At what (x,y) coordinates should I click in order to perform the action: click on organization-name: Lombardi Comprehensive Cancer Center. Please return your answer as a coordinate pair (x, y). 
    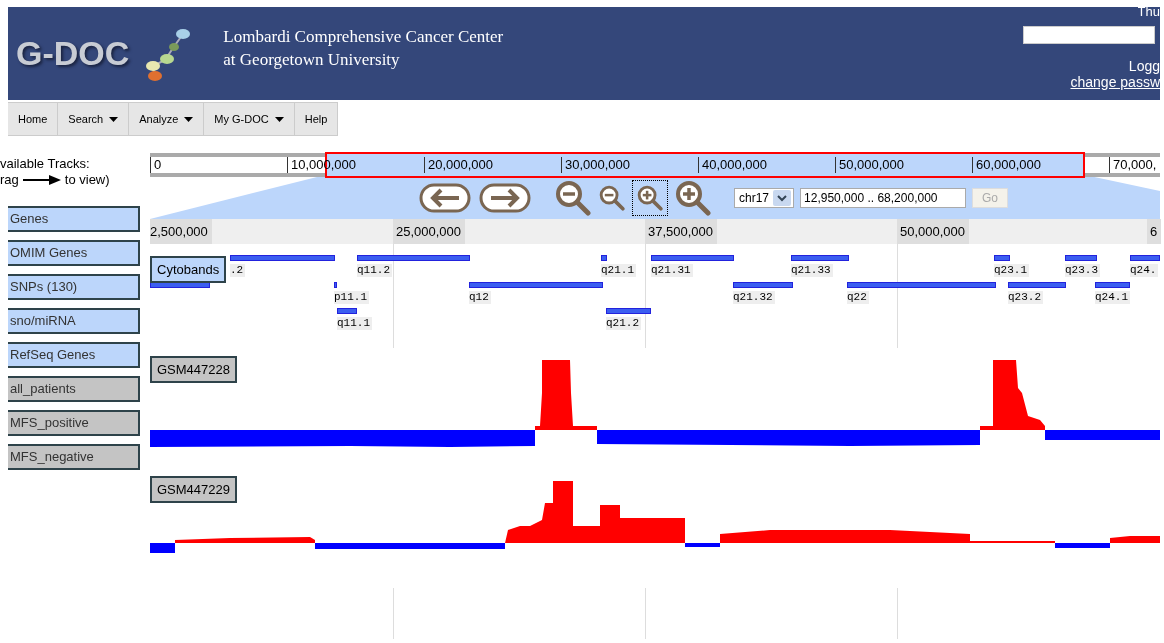
    Looking at the image, I should click on (363, 36).